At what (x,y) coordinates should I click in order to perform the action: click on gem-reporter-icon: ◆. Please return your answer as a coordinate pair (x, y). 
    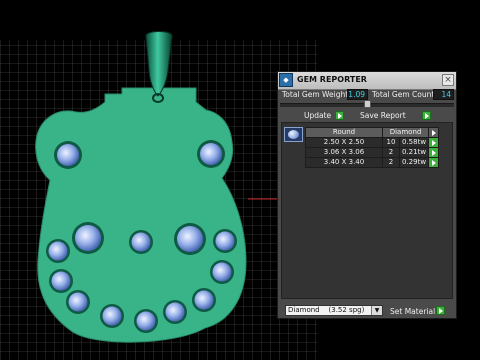
    Looking at the image, I should click on (286, 80).